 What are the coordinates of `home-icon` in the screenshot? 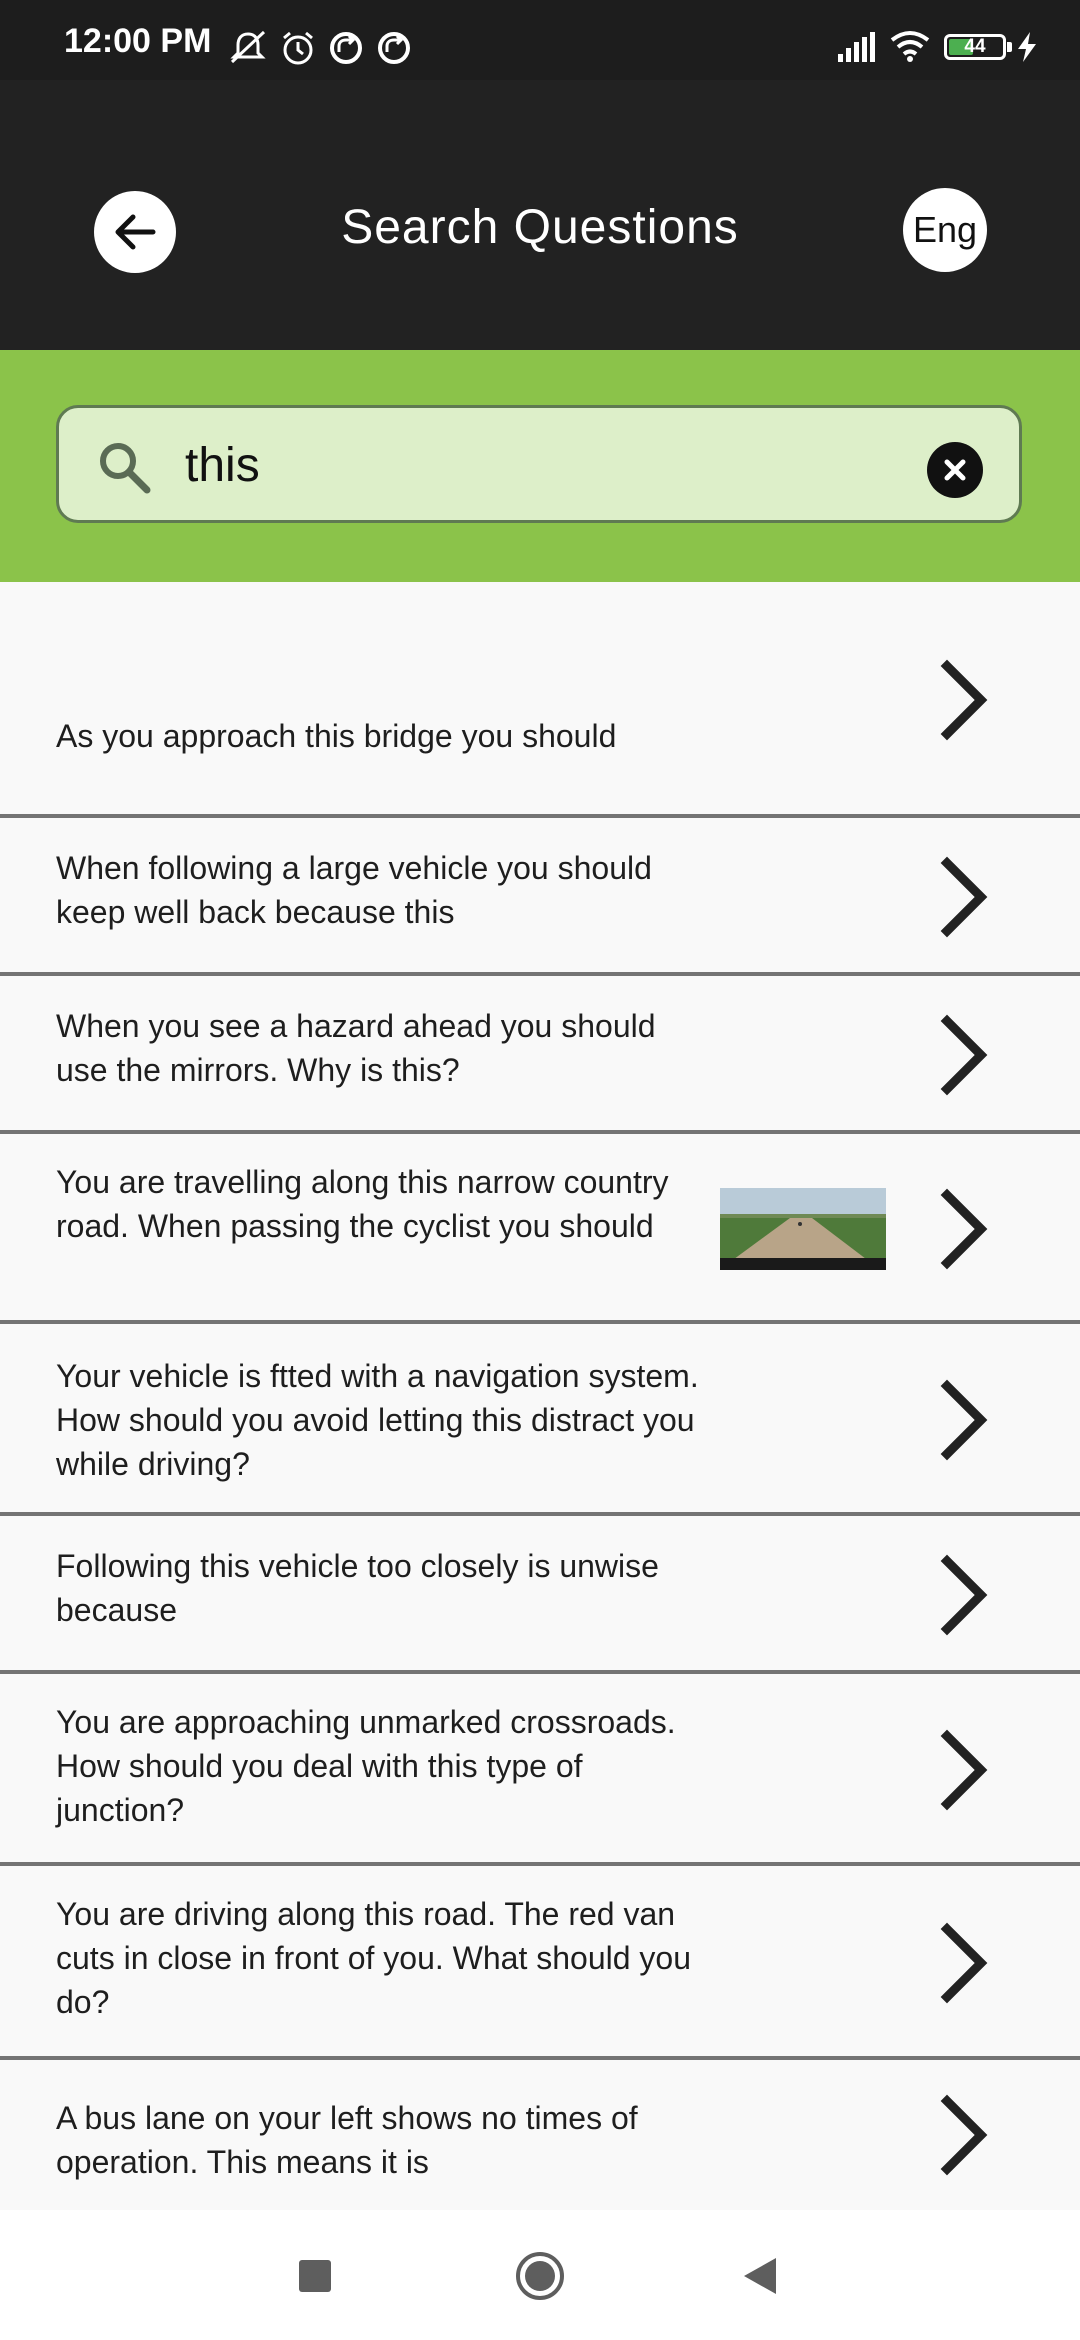 It's located at (540, 2276).